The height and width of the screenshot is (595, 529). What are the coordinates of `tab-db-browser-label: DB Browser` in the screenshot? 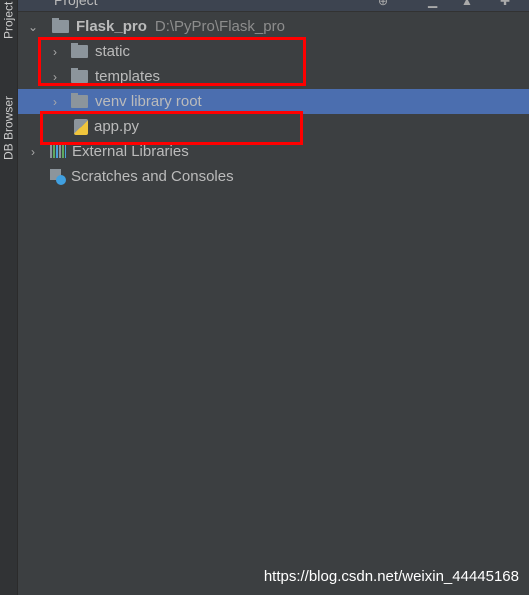 It's located at (8, 127).